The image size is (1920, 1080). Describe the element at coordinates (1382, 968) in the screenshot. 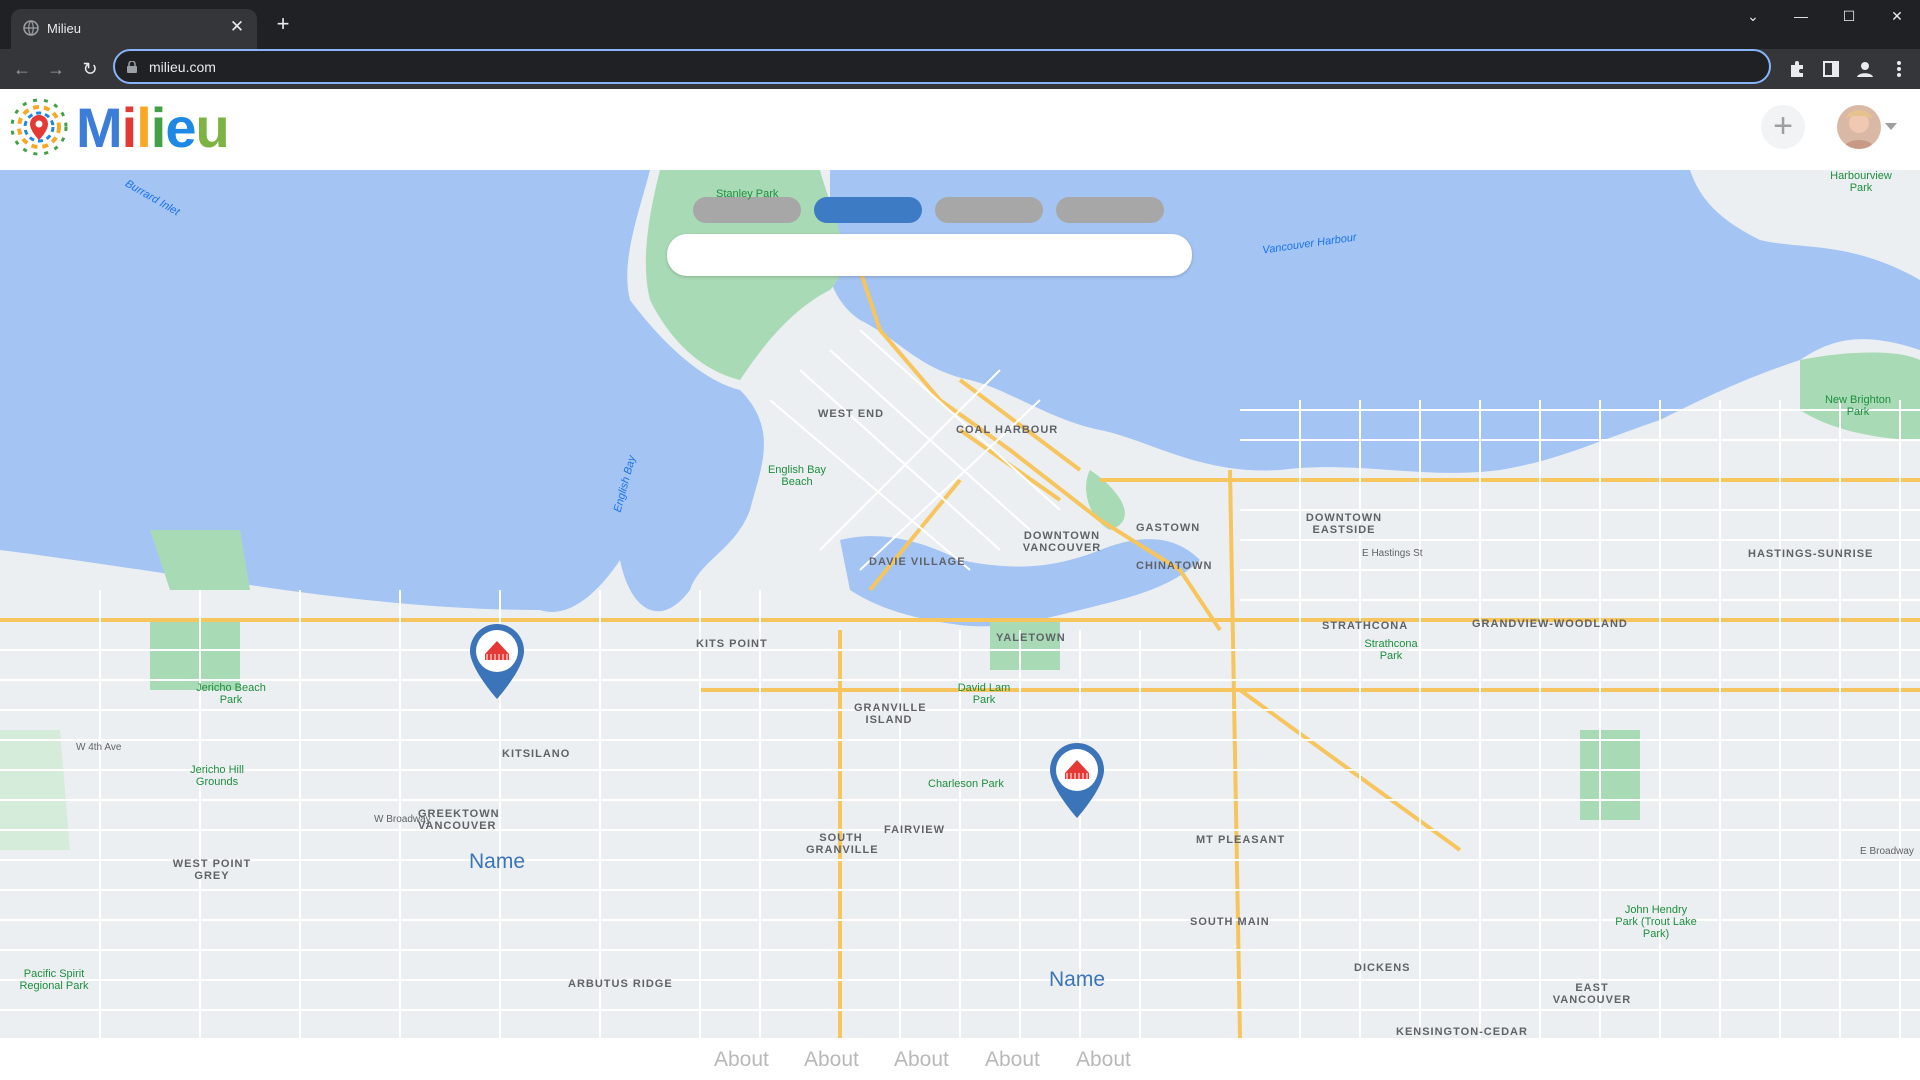

I see `map-label-dickens: DICKENS` at that location.